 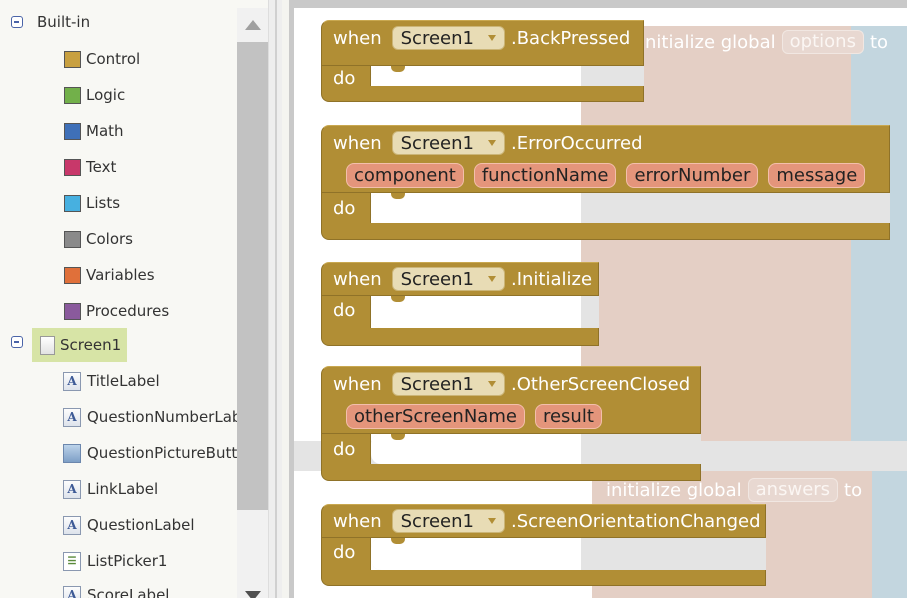 I want to click on screen-icon, so click(x=47, y=345).